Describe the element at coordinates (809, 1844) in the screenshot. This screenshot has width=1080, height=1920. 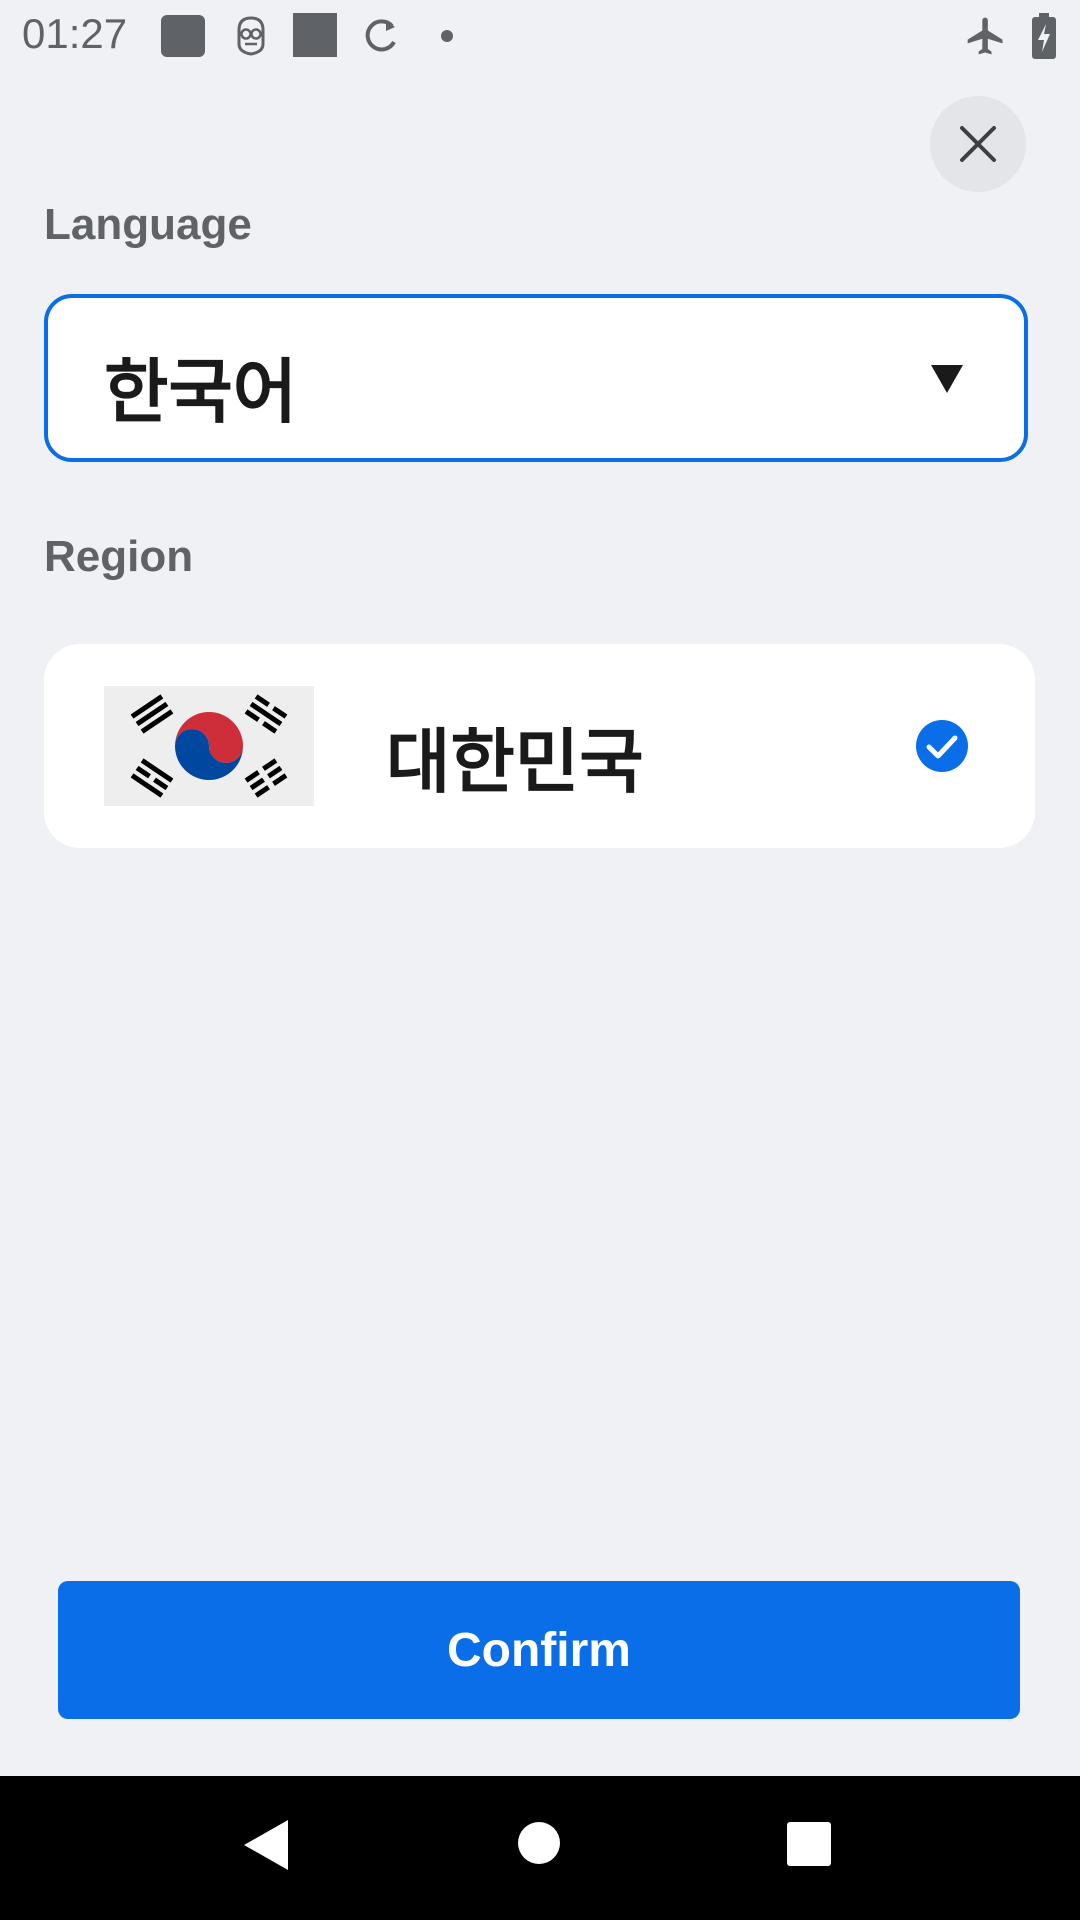
I see `recents-icon` at that location.